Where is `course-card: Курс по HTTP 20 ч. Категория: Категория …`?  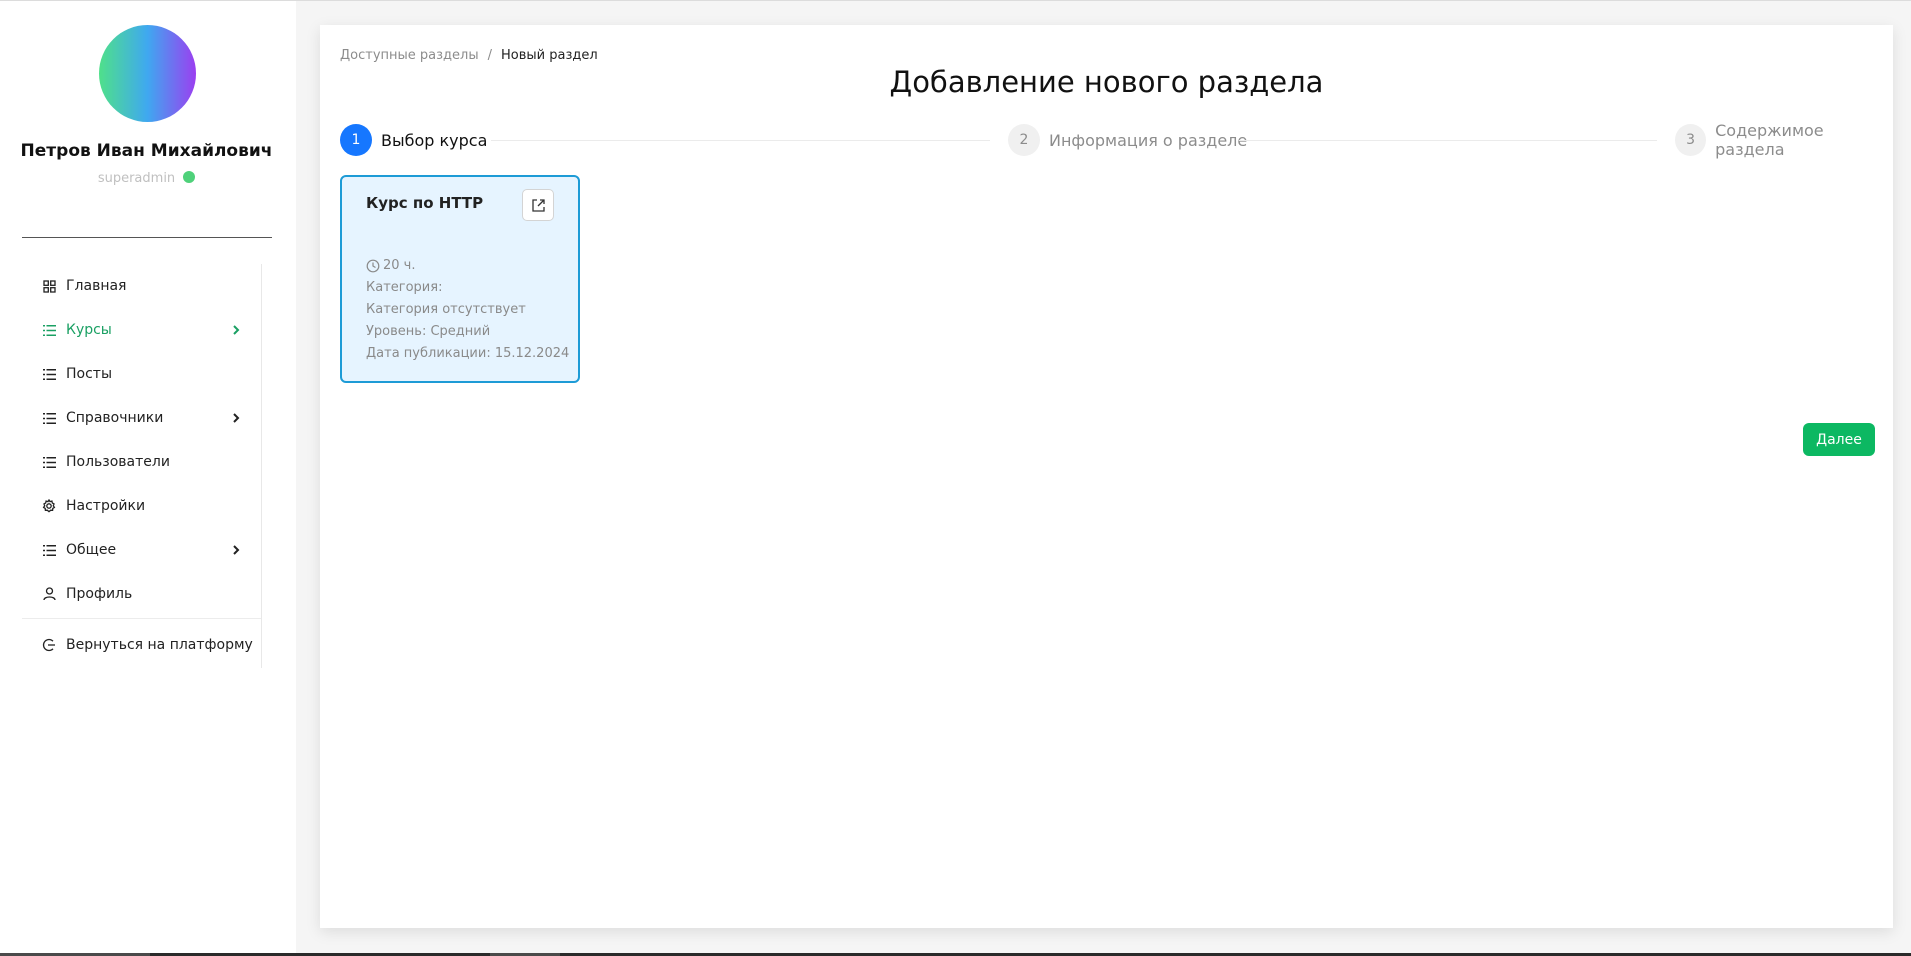 course-card: Курс по HTTP 20 ч. Категория: Категория … is located at coordinates (460, 279).